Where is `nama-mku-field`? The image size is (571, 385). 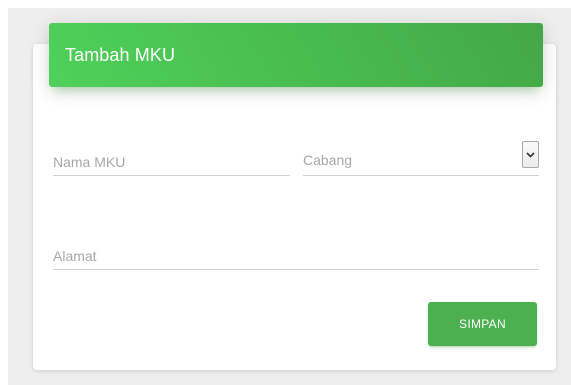 nama-mku-field is located at coordinates (171, 162).